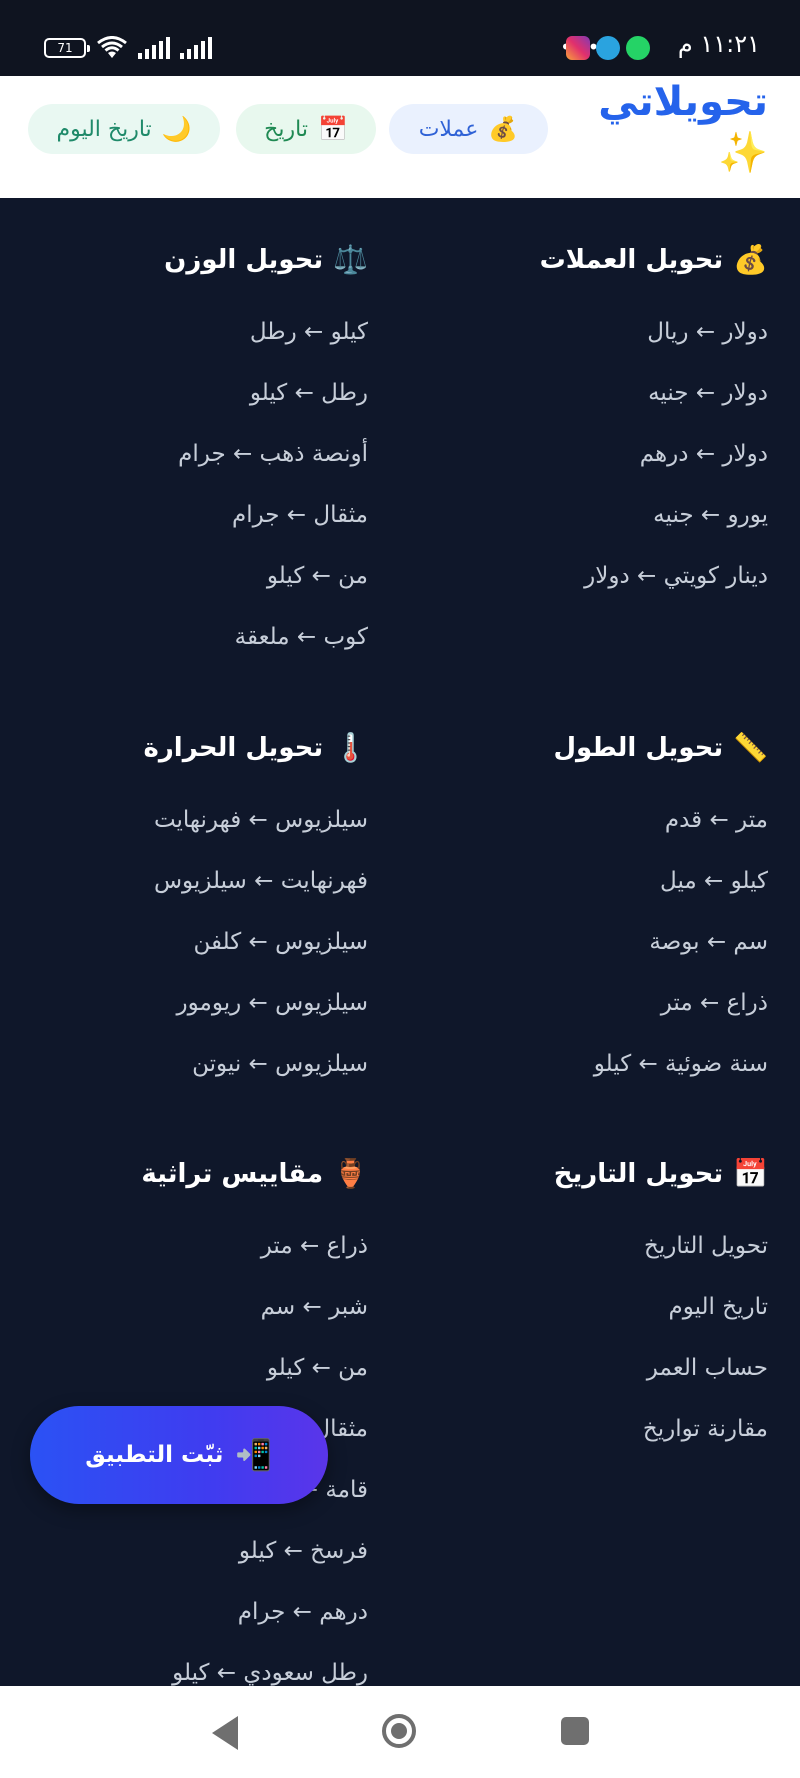  I want to click on date-pill-button: 📅 تاريخ, so click(306, 129).